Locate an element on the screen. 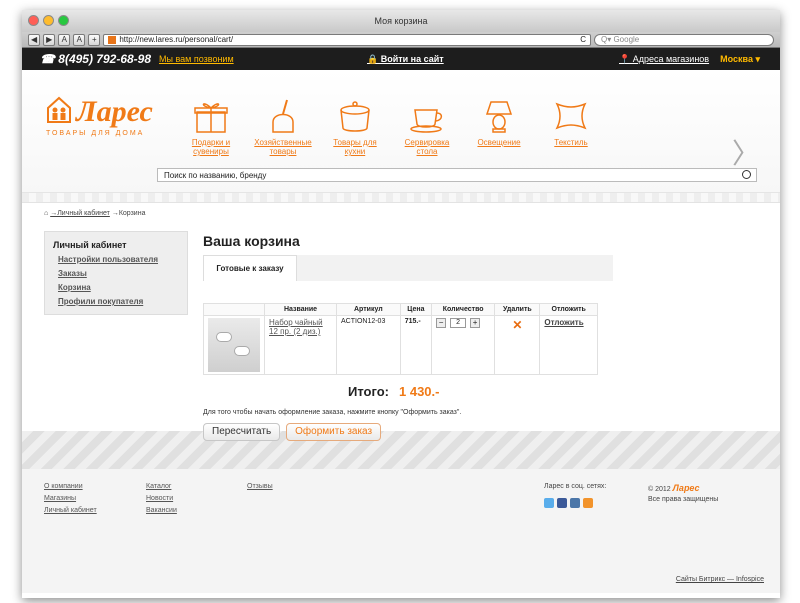 The image size is (800, 603). site-logo: Ларес ТОВАРЫ ДЛЯ ДОМА is located at coordinates (99, 117).